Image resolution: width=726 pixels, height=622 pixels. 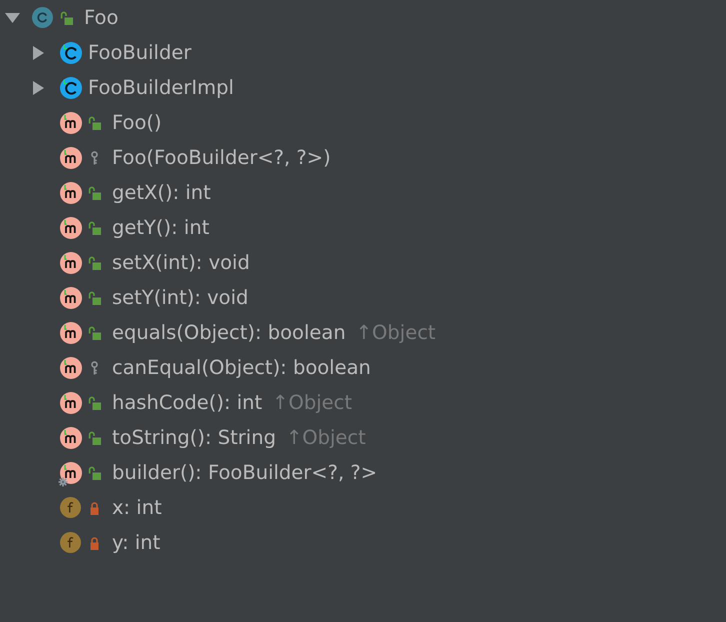 I want to click on tree-item-label: toString(): String, so click(x=194, y=437).